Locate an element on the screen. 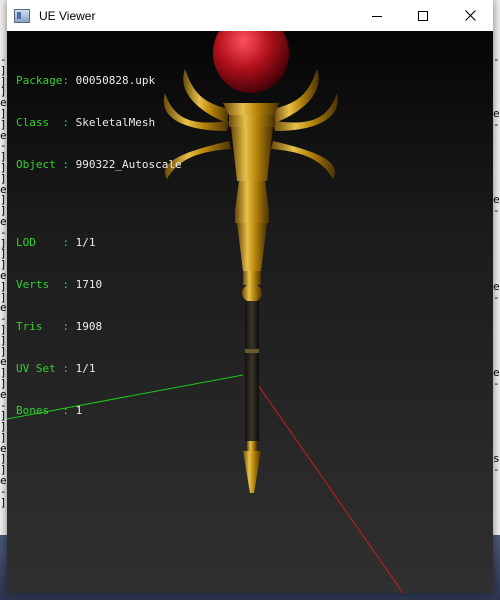 Image resolution: width=500 pixels, height=600 pixels. close-icon is located at coordinates (470, 15).